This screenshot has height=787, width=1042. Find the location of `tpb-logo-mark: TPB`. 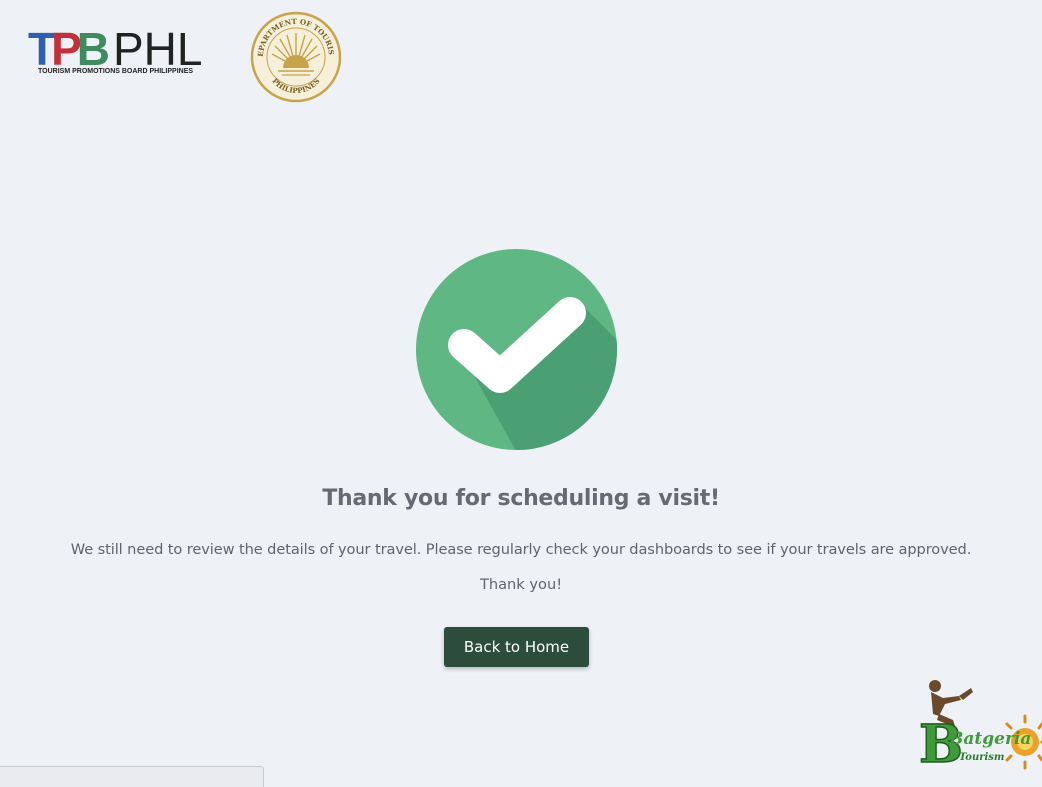

tpb-logo-mark: TPB is located at coordinates (69, 49).